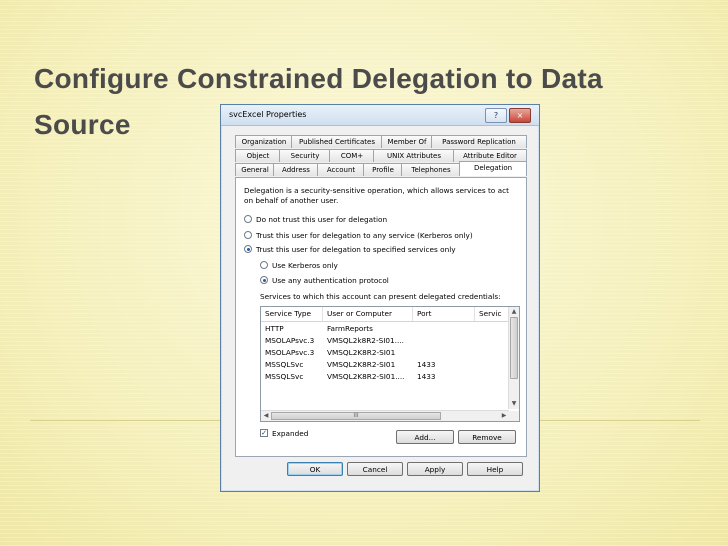  I want to click on decorative-line-right, so click(620, 420).